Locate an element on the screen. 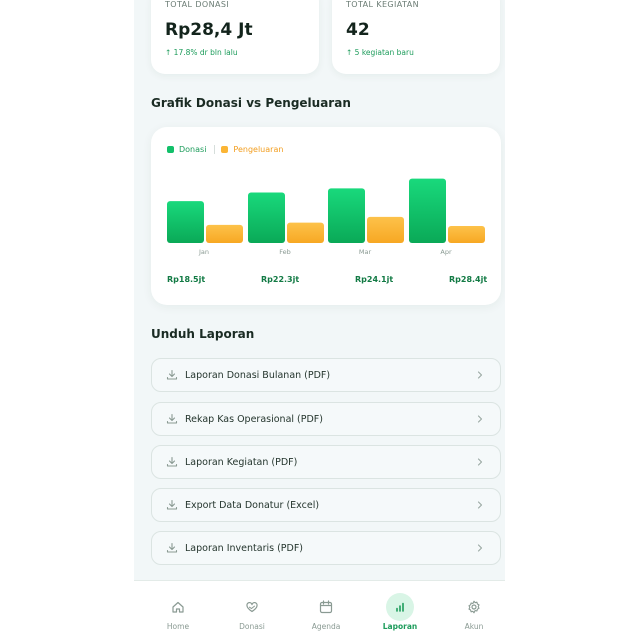 This screenshot has height=638, width=638. bottom-navigation: Home Donasi Agenda Laporan Akun is located at coordinates (319, 609).